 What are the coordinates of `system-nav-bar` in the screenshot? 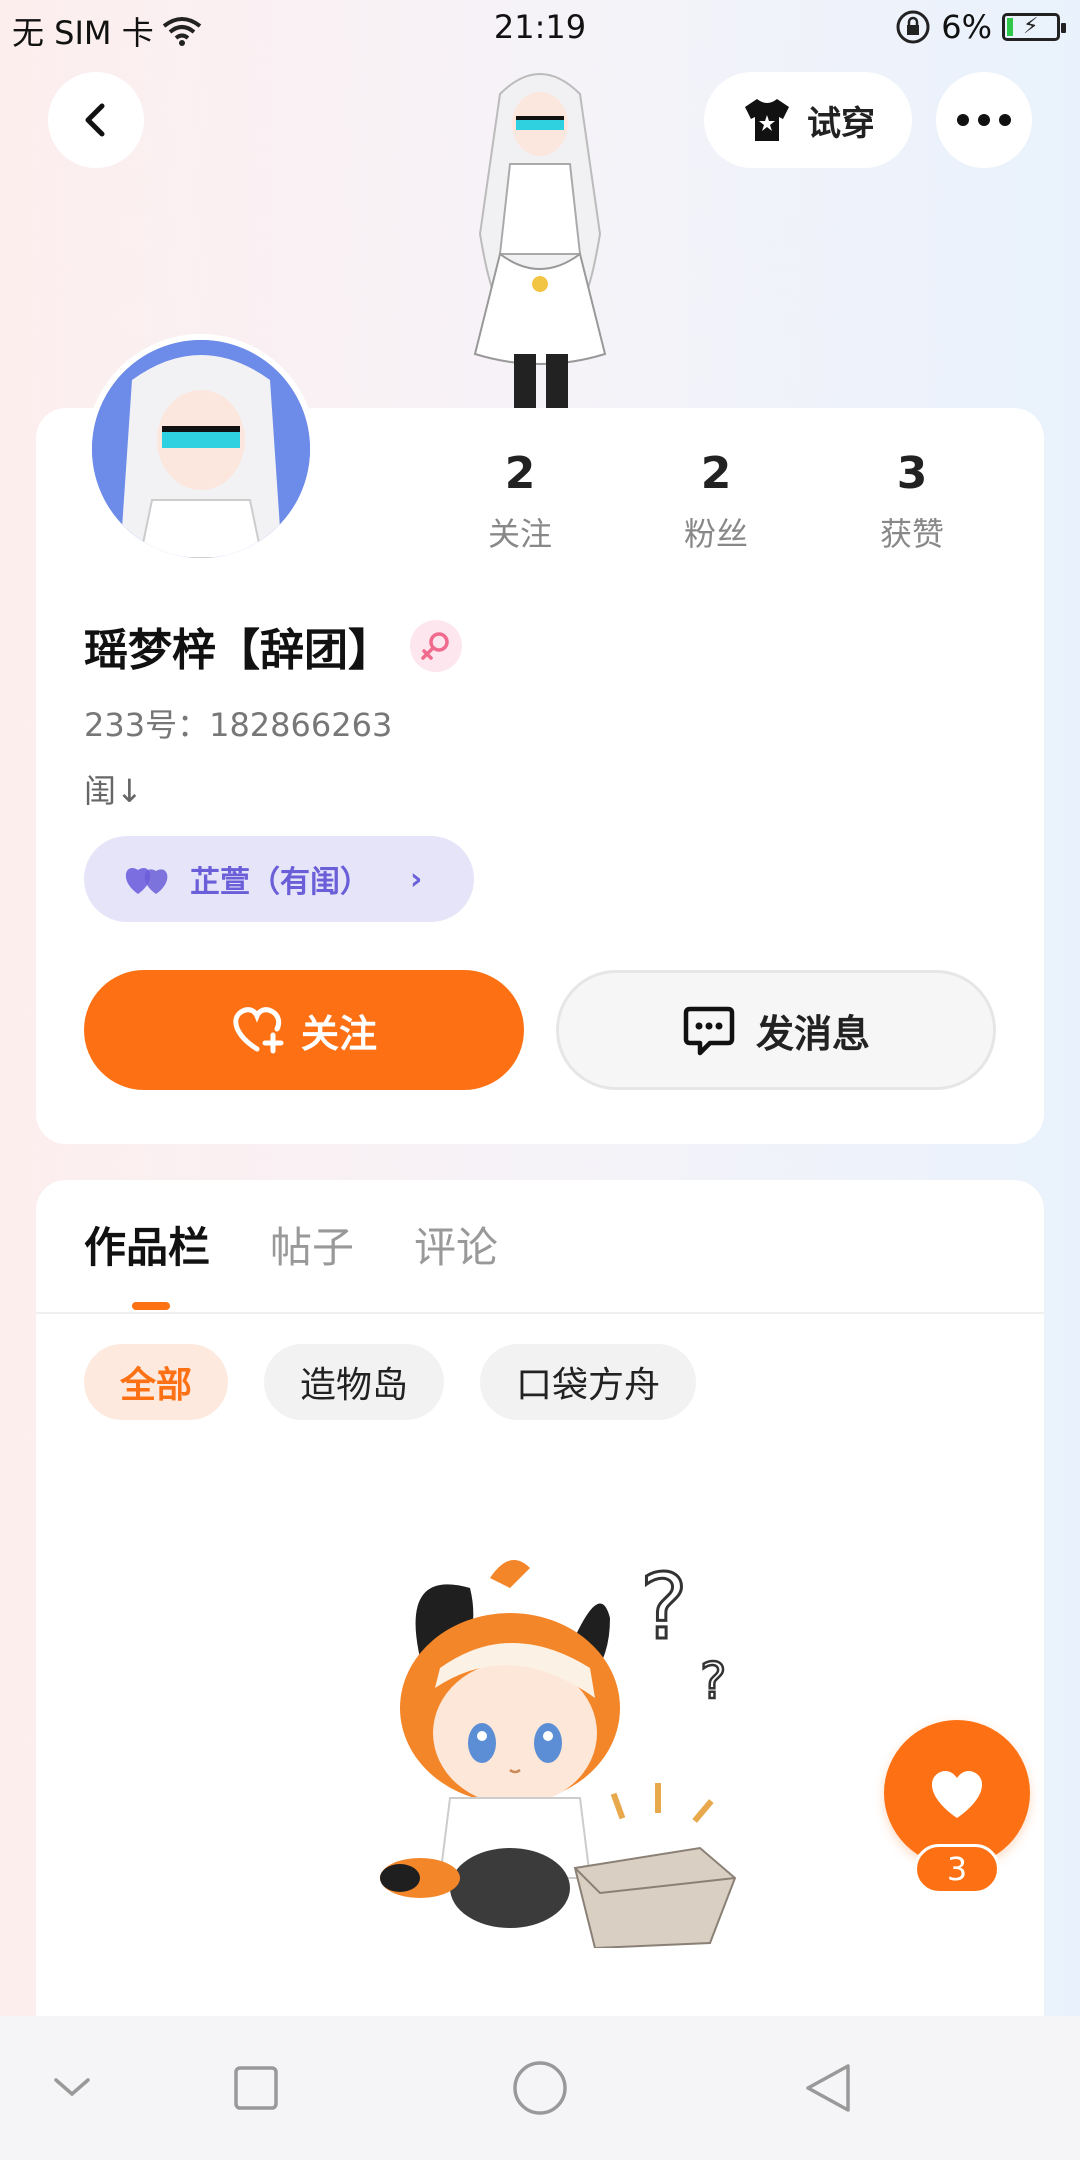 It's located at (540, 2088).